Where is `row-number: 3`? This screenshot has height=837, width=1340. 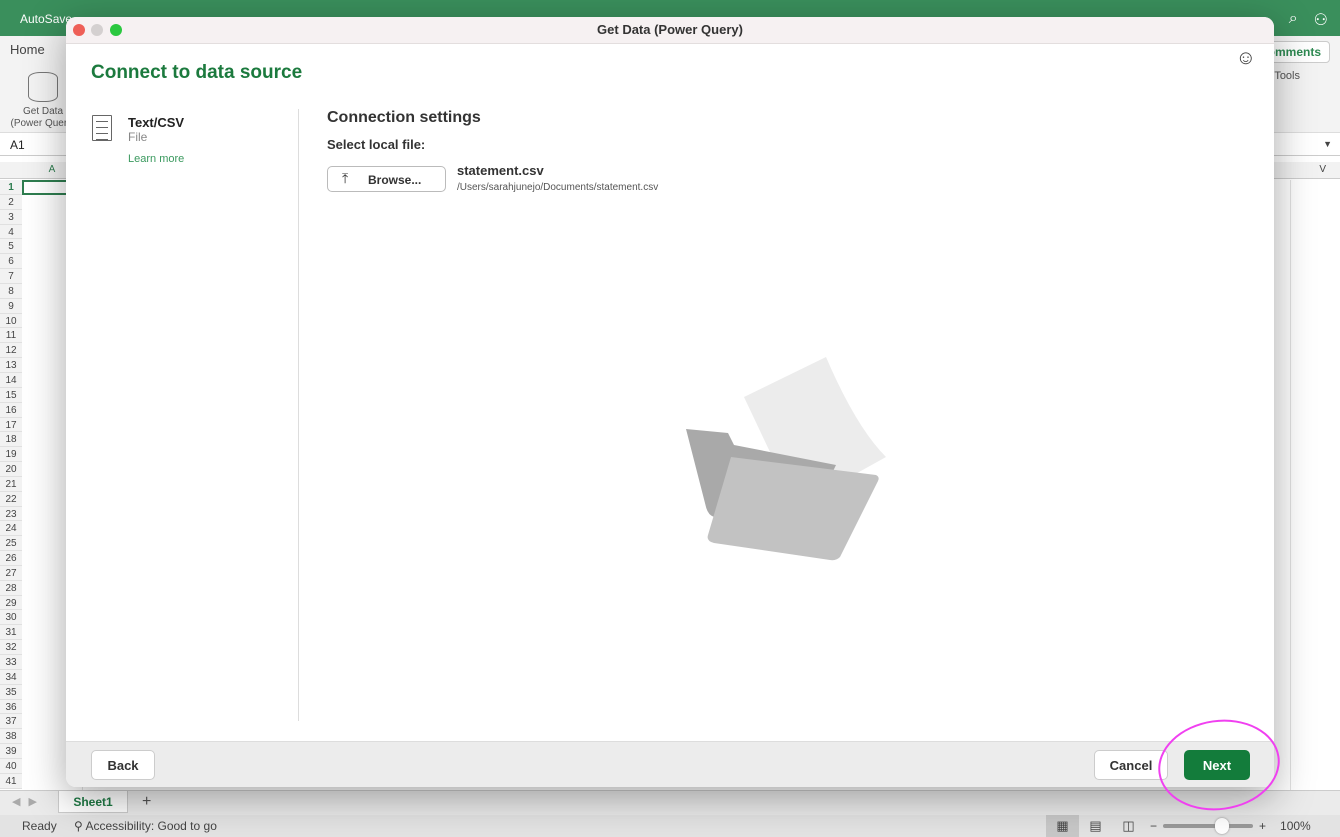
row-number: 3 is located at coordinates (11, 217).